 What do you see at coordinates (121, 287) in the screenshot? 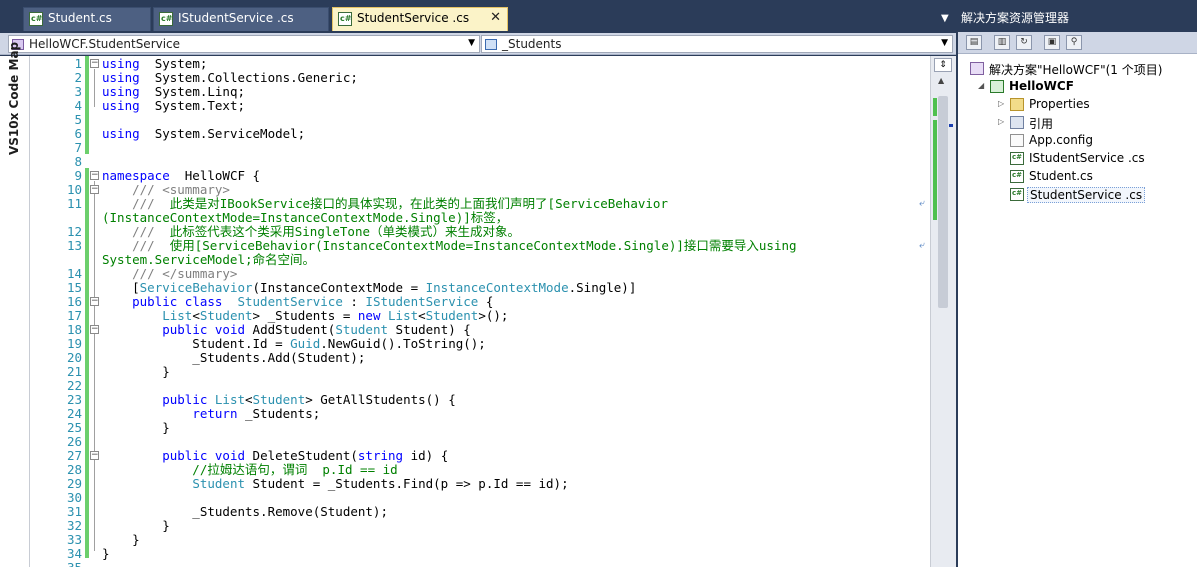
I see `code-token: [` at bounding box center [121, 287].